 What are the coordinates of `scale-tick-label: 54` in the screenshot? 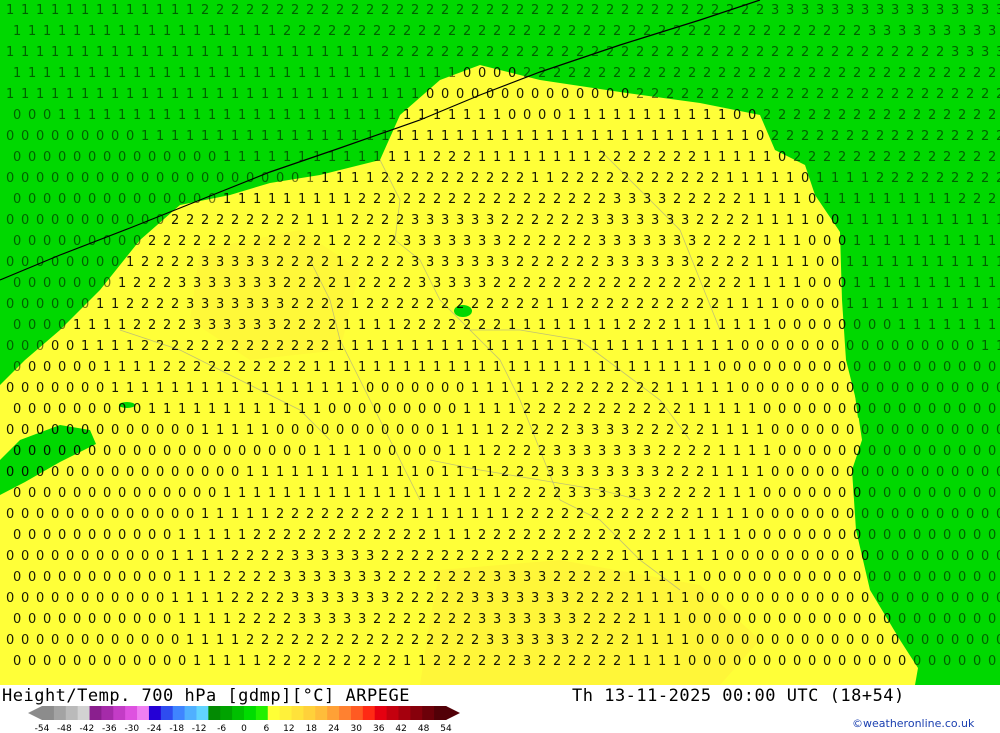 It's located at (446, 728).